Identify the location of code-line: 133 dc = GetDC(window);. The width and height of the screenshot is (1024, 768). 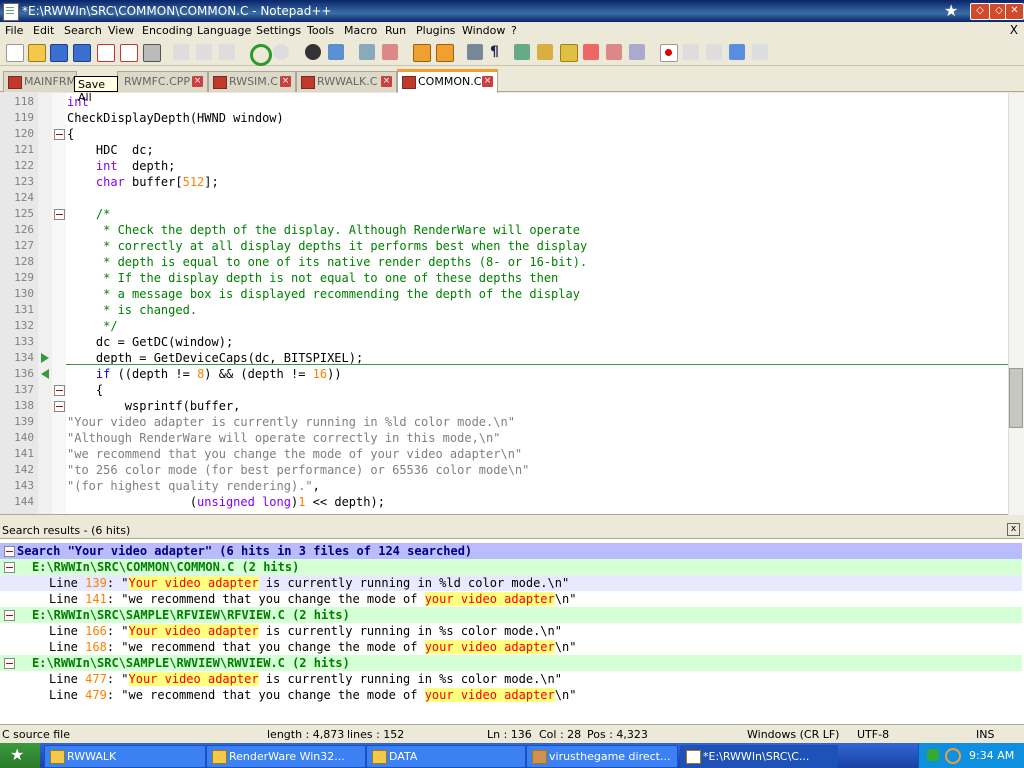
(504, 342).